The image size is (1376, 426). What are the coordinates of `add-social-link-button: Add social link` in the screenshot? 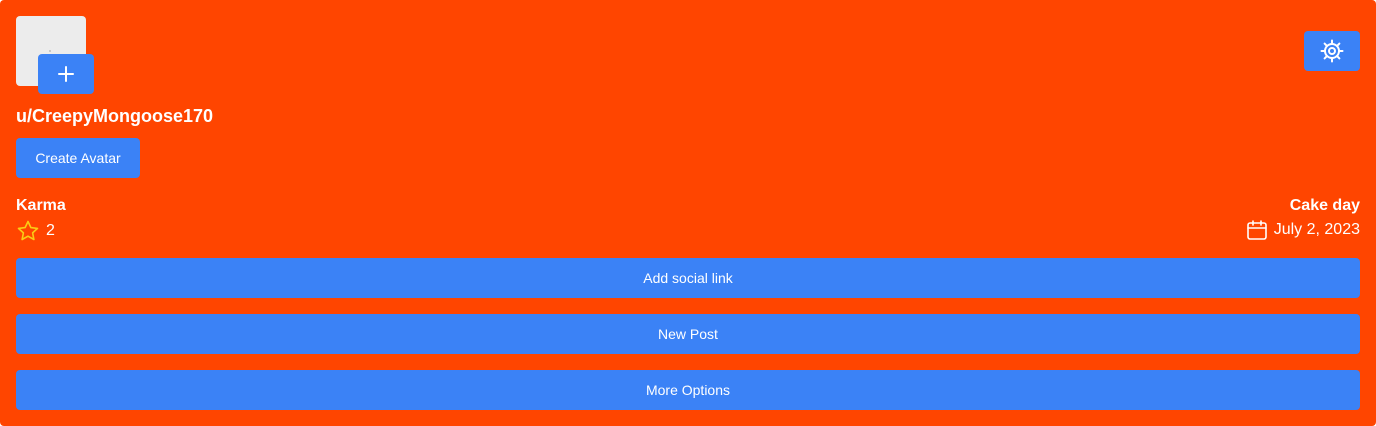 It's located at (688, 278).